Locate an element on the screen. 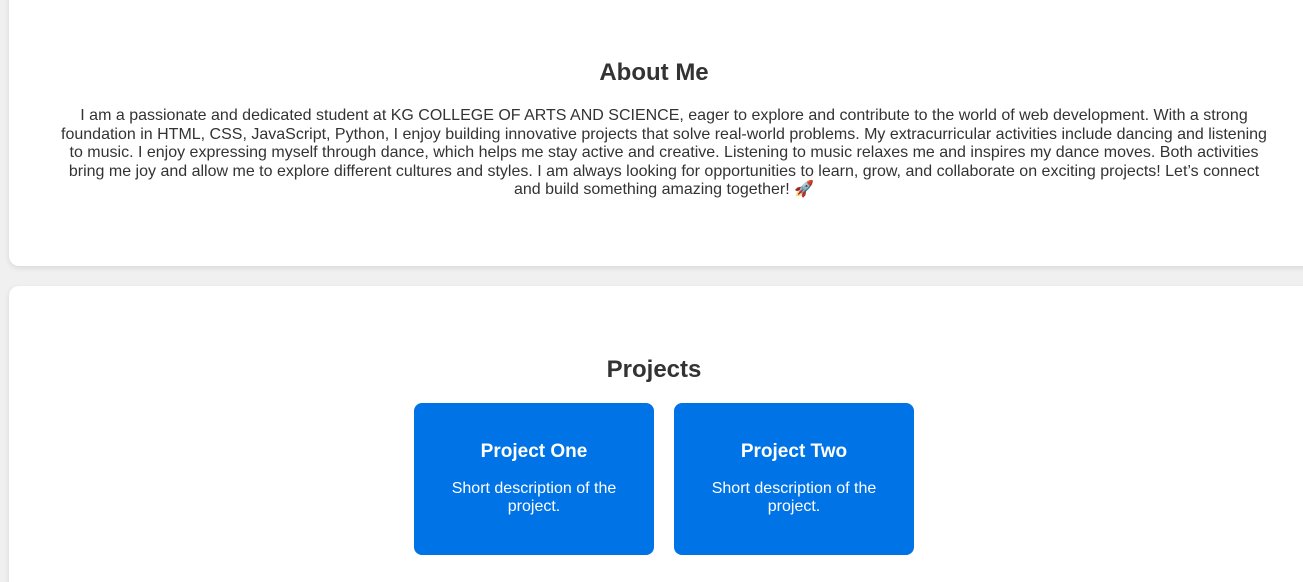 This screenshot has width=1303, height=582. project-one-title: Project One is located at coordinates (534, 451).